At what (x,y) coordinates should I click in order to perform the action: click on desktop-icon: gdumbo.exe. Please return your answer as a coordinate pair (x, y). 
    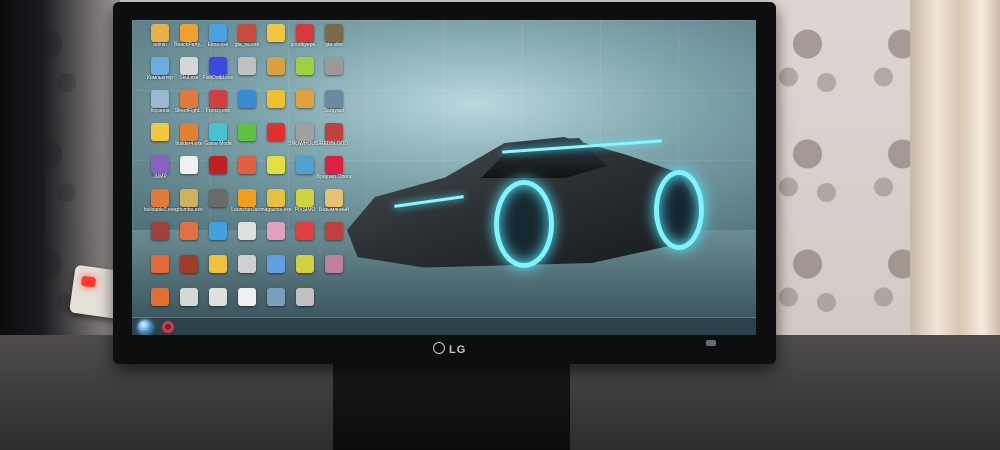
    Looking at the image, I should click on (189, 206).